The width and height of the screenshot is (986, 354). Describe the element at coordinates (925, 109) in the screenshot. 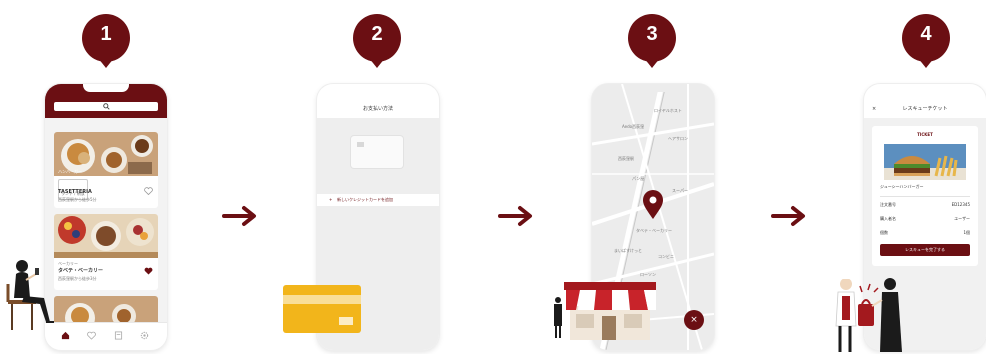

I see `screen-title: レスキューチケット` at that location.